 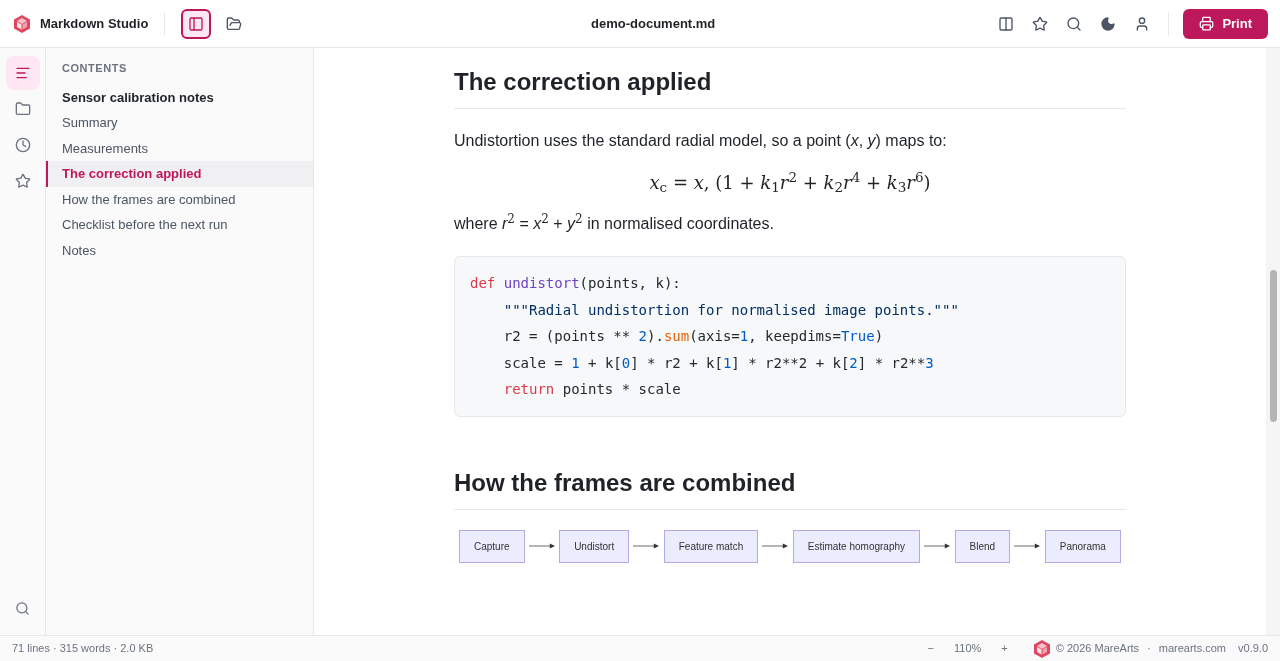 I want to click on math-formula: x$_{c}$ = x, (1 + k$_{1}$r$^{2}$ + k$_{2}$r$^{4}$ + k$_{3}$r$^{6}$), so click(x=790, y=182).